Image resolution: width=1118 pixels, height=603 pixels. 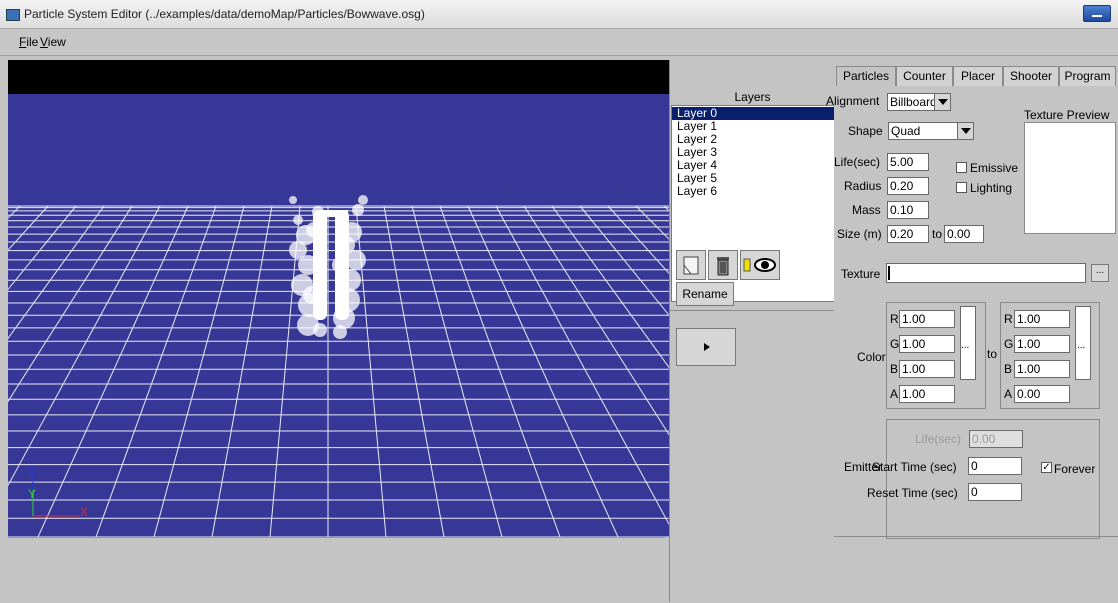 What do you see at coordinates (914, 467) in the screenshot?
I see `start-time-label: Start Time (sec)` at bounding box center [914, 467].